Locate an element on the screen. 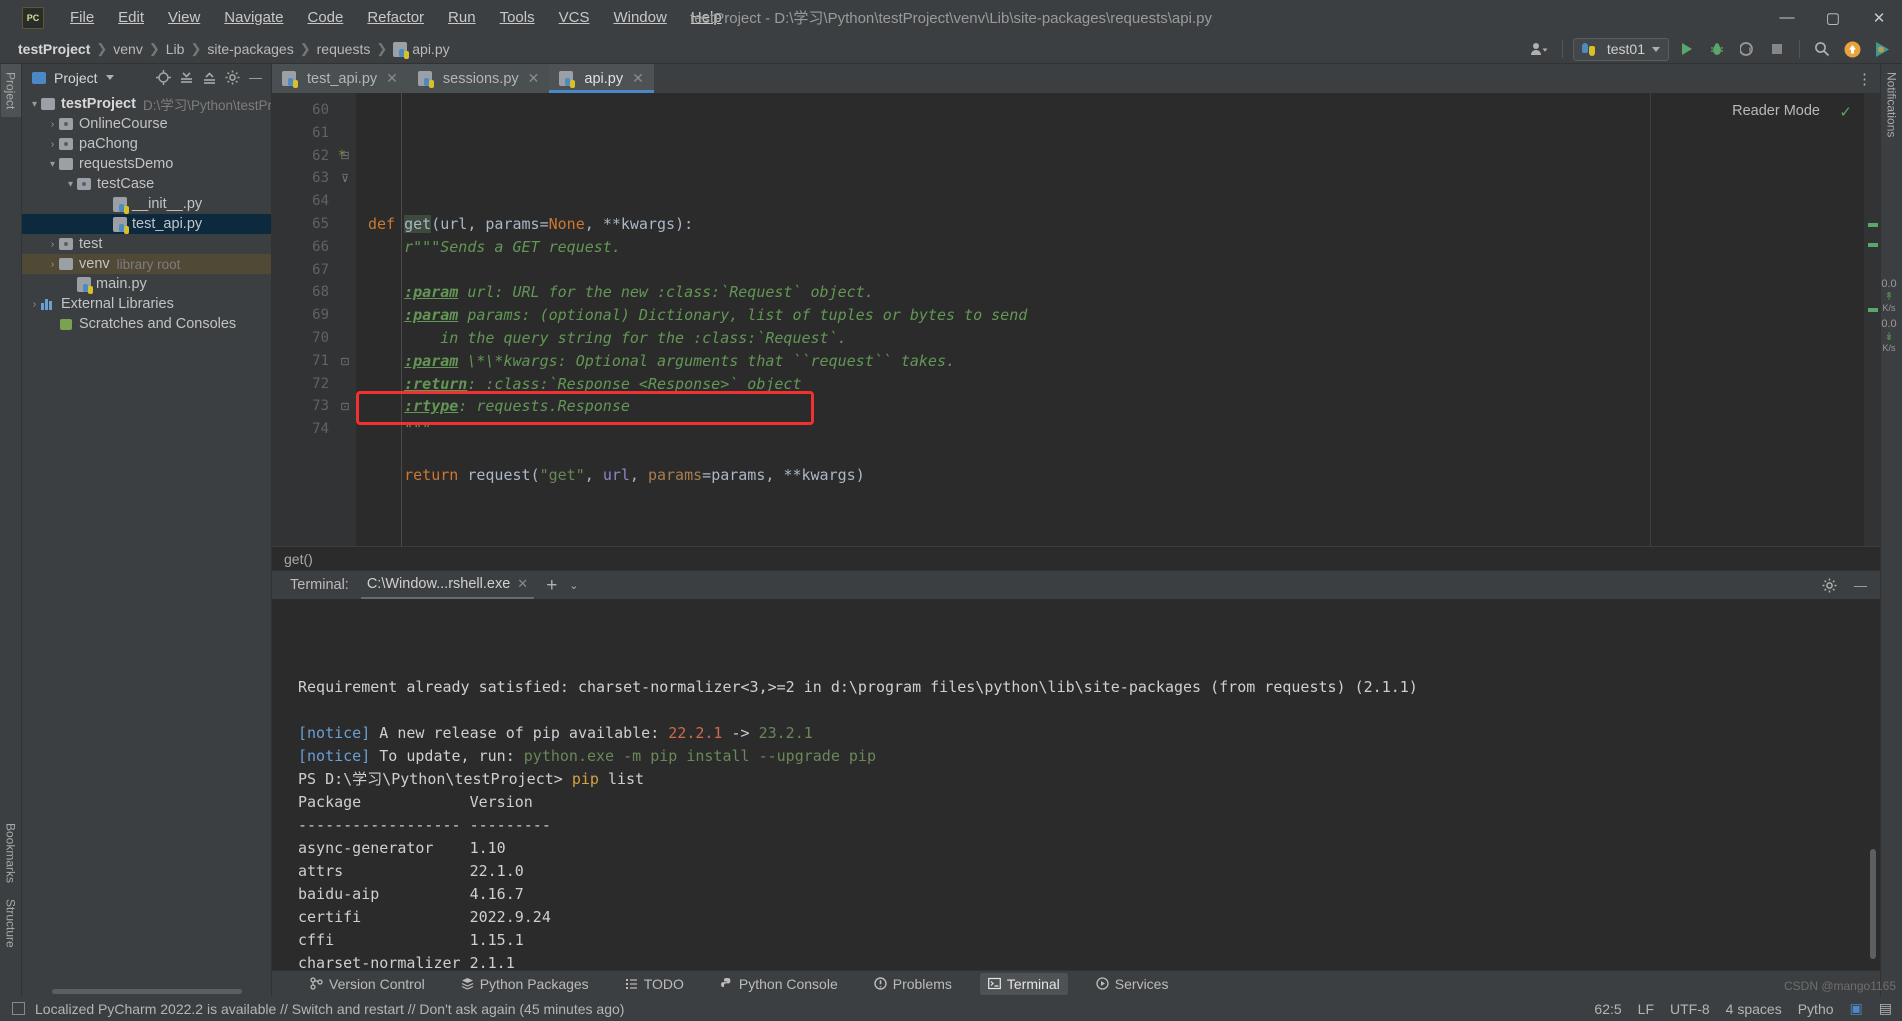 The width and height of the screenshot is (1902, 1021). terminal-session-tab: C:\Window...rshell.exe ✕ is located at coordinates (447, 585).